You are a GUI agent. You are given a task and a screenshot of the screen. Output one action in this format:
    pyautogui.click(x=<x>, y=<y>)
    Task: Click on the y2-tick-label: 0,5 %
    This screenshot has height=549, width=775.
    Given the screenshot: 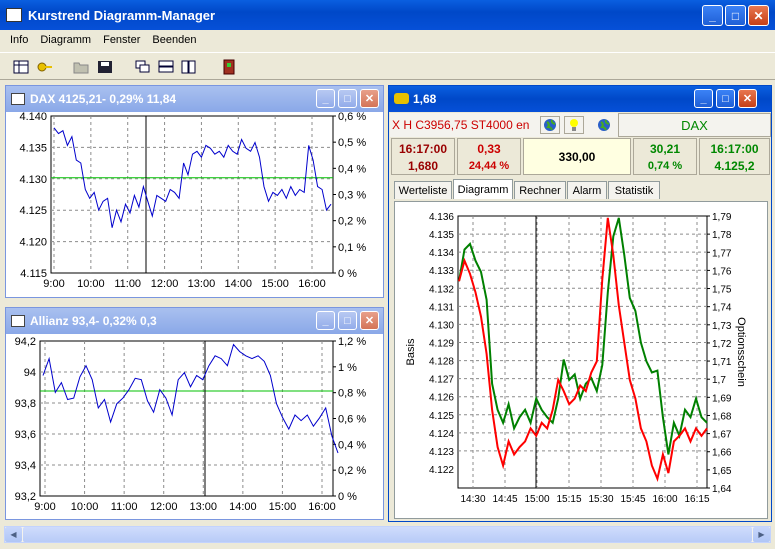 What is the action you would take?
    pyautogui.click(x=352, y=143)
    